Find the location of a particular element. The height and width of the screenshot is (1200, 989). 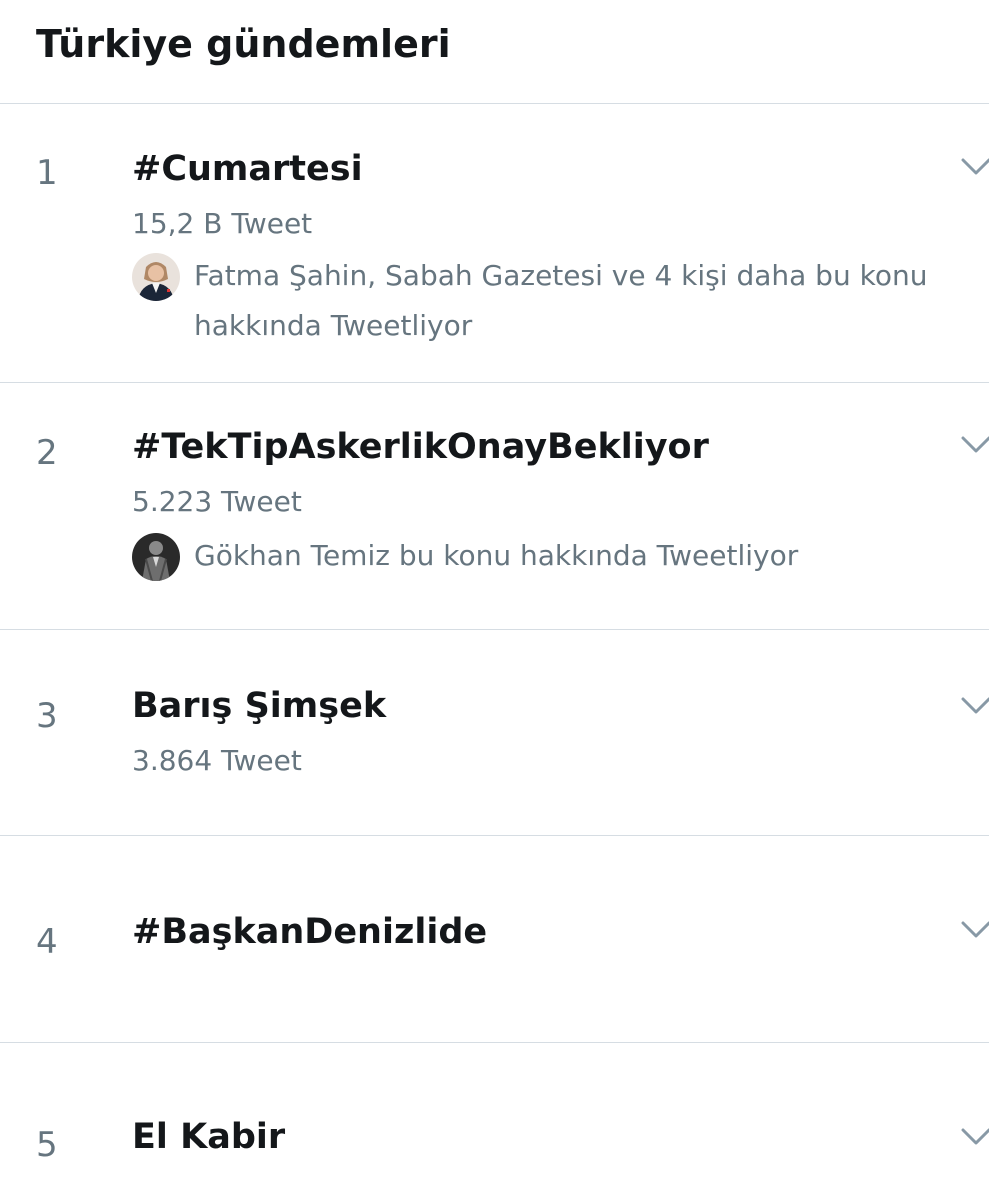

trend-name: #TekTipAskerlikOnayBekliyor is located at coordinates (420, 447).